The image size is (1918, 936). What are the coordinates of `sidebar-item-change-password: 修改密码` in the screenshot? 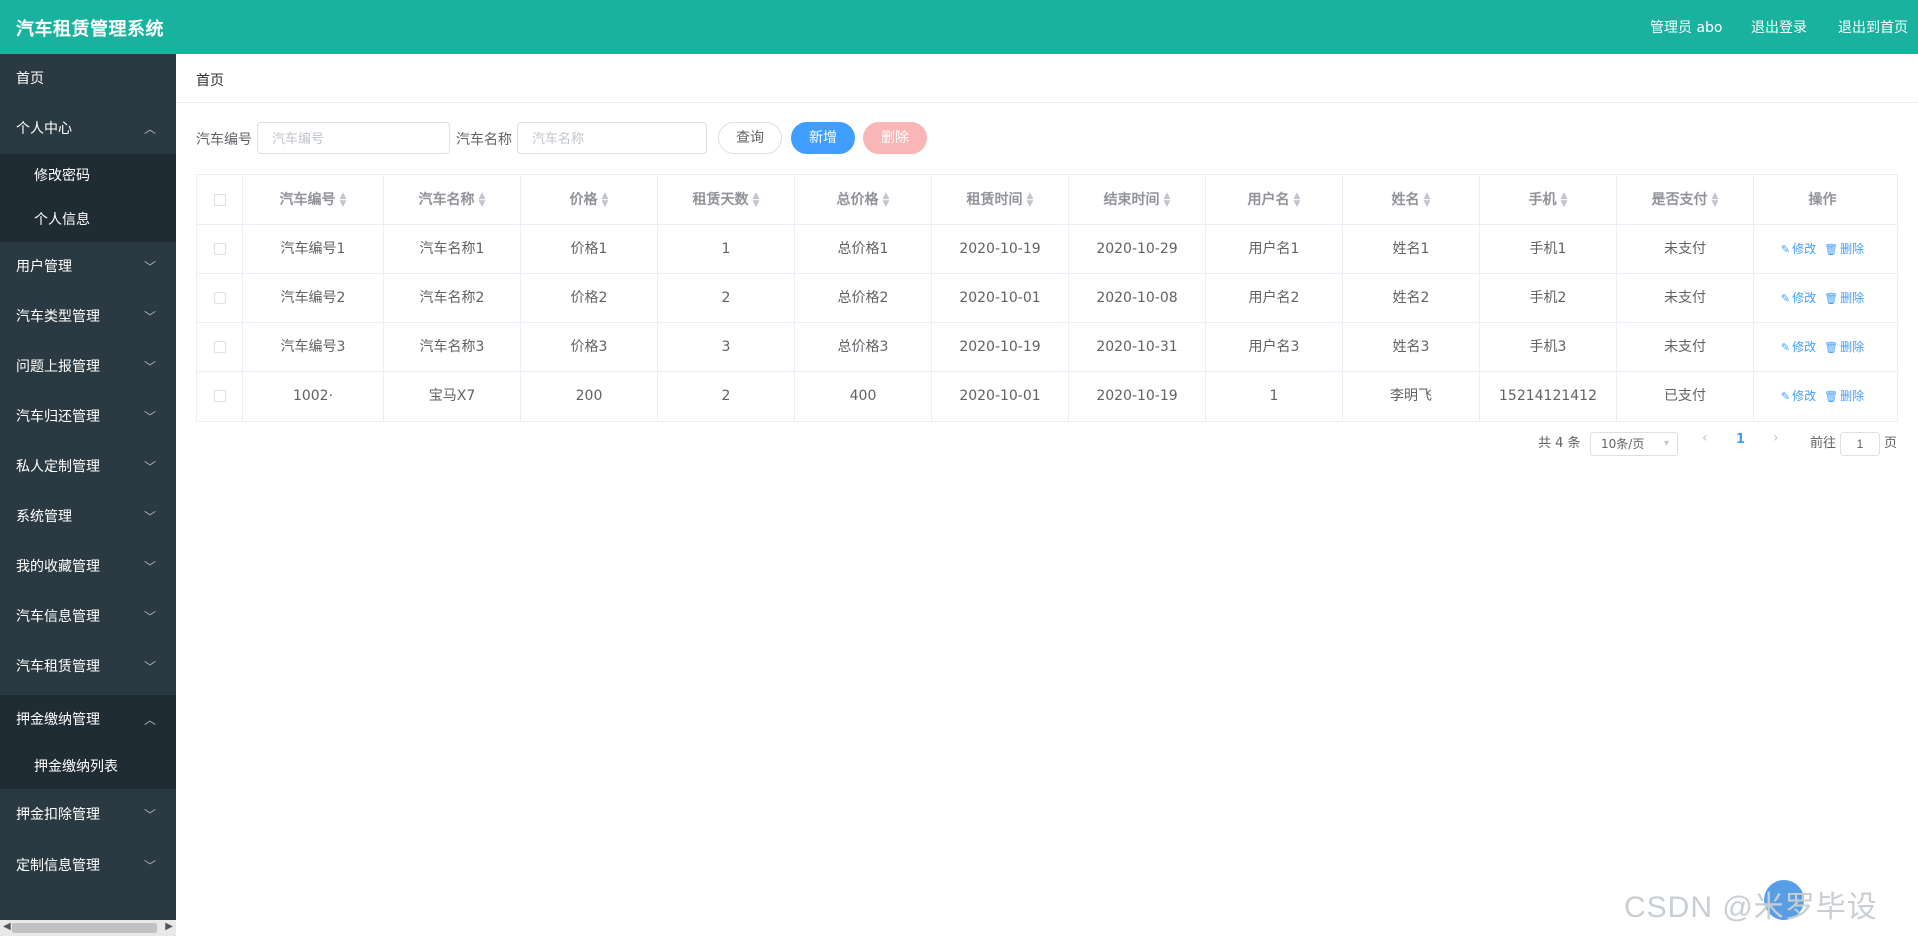 It's located at (88, 176).